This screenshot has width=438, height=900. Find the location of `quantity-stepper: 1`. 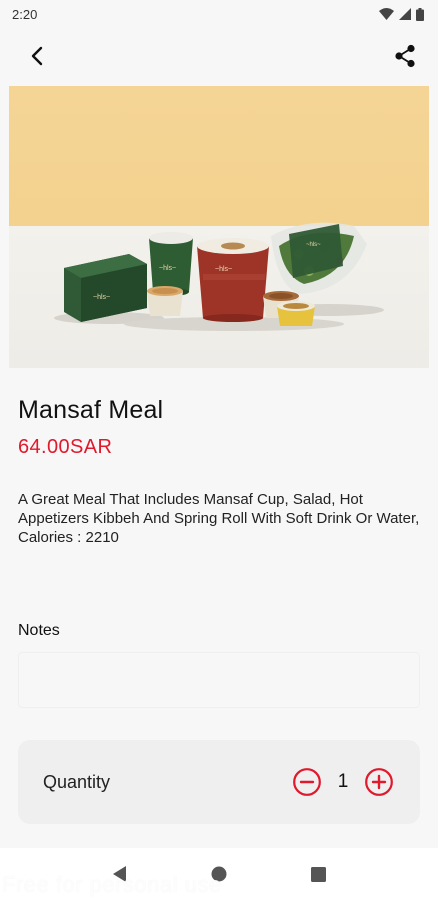

quantity-stepper: 1 is located at coordinates (343, 782).